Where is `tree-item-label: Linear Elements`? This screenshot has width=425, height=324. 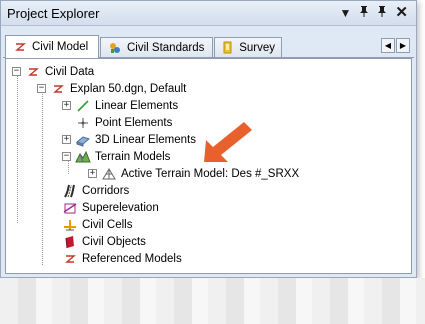
tree-item-label: Linear Elements is located at coordinates (137, 105).